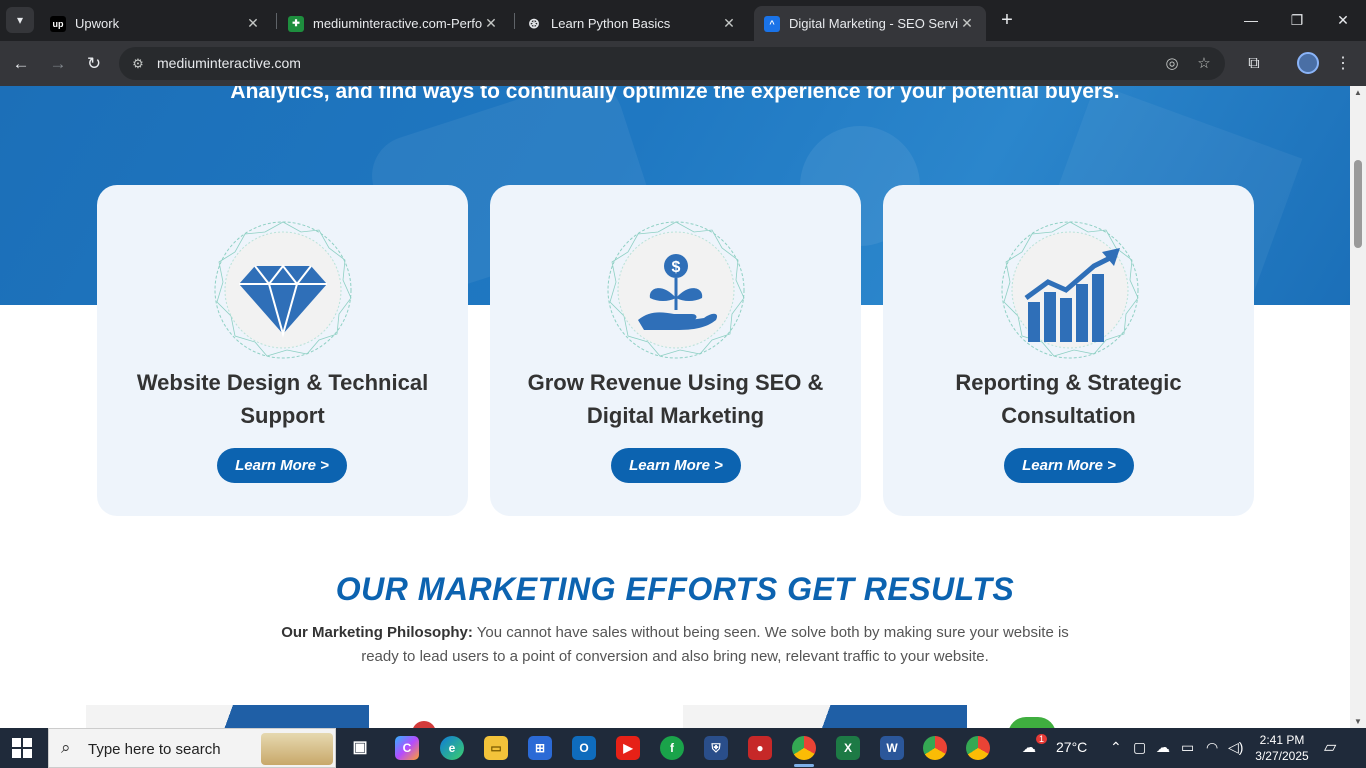 The width and height of the screenshot is (1366, 768). What do you see at coordinates (1297, 20) in the screenshot?
I see `restore-button: ❐` at bounding box center [1297, 20].